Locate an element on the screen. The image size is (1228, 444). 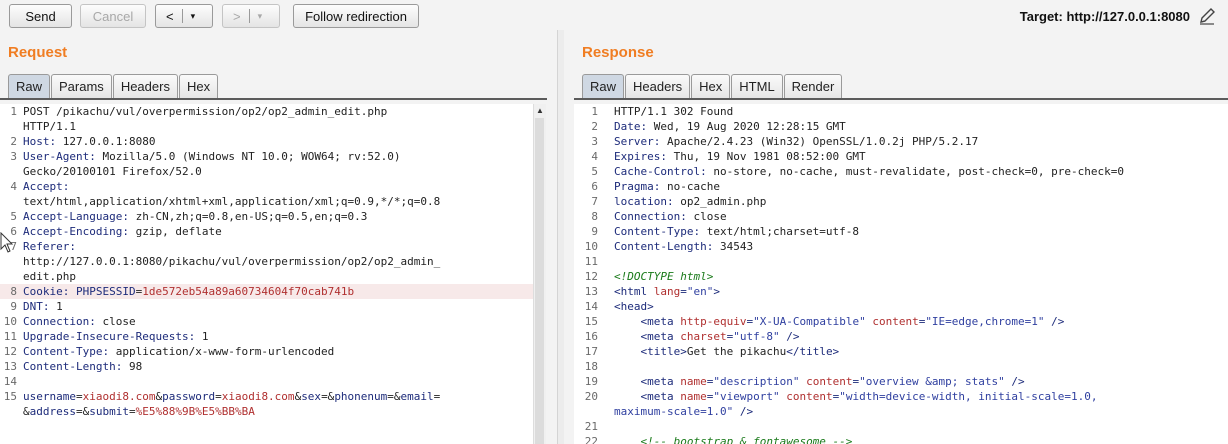
code-token: "overview &amp; stats" is located at coordinates (932, 381).